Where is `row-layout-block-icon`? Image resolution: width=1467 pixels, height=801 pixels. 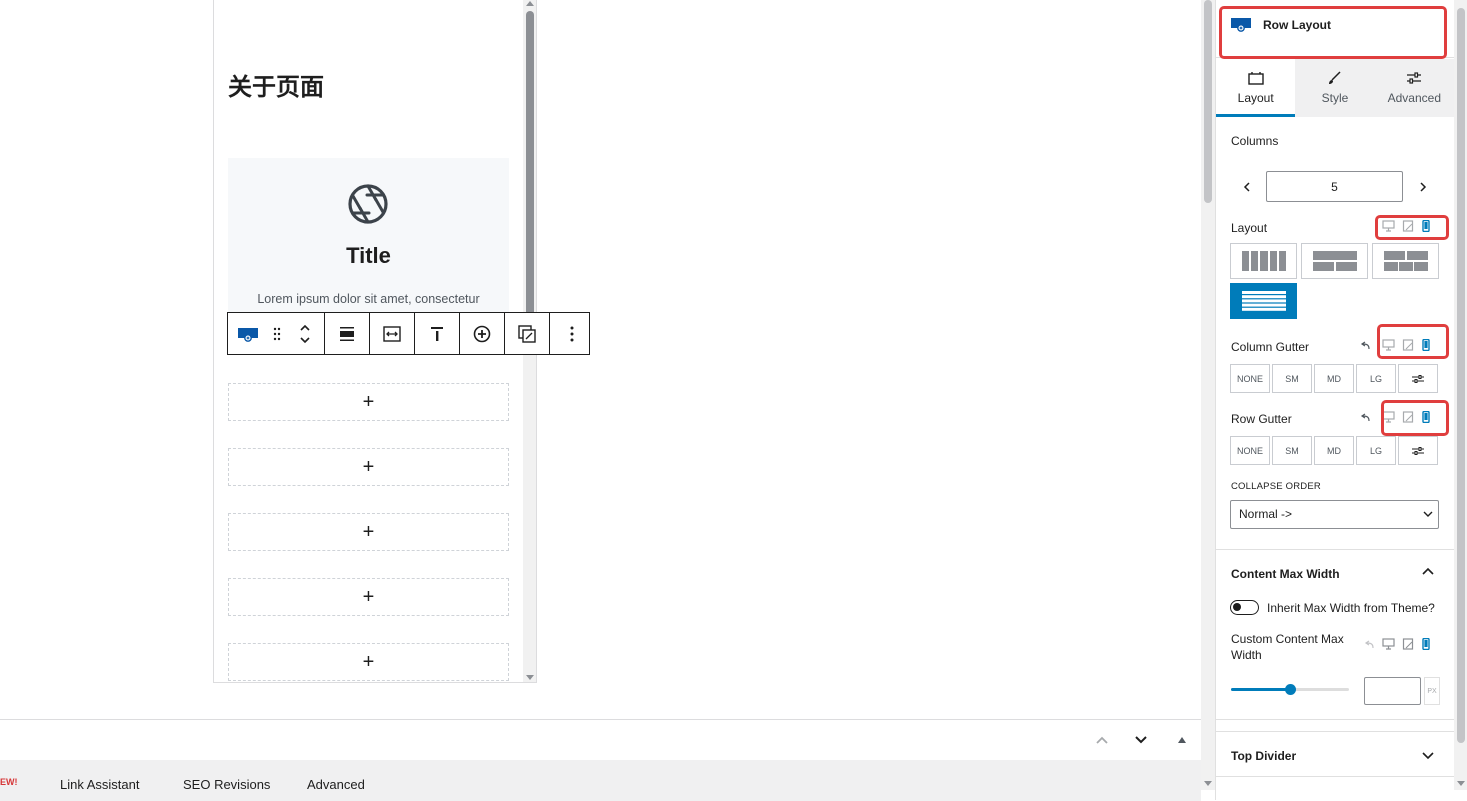
row-layout-block-icon is located at coordinates (248, 333).